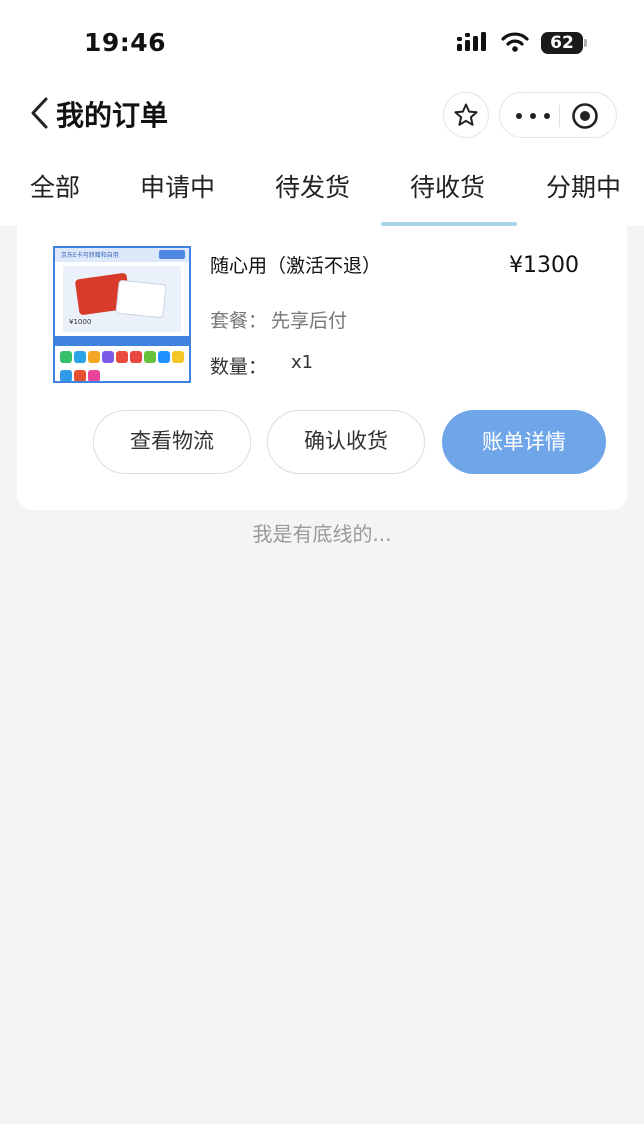 This screenshot has width=644, height=1124. I want to click on product-price: ¥1300, so click(544, 265).